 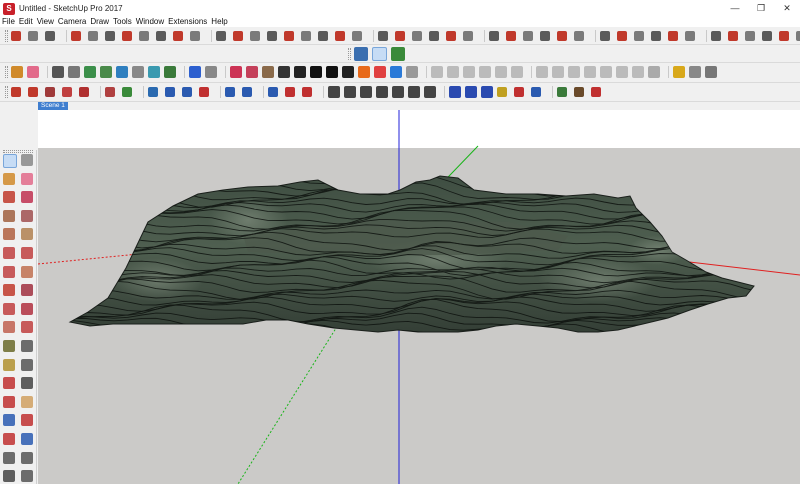 I want to click on make-component-icon, so click(x=27, y=160).